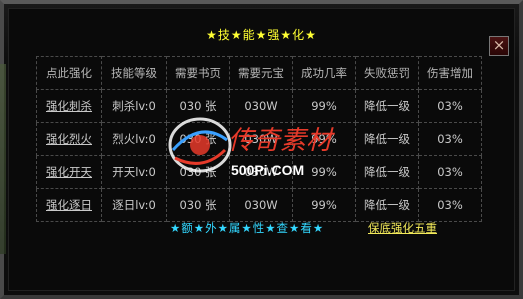 The image size is (523, 299). What do you see at coordinates (134, 106) in the screenshot?
I see `skill-level-cell: 刺杀lv:0` at bounding box center [134, 106].